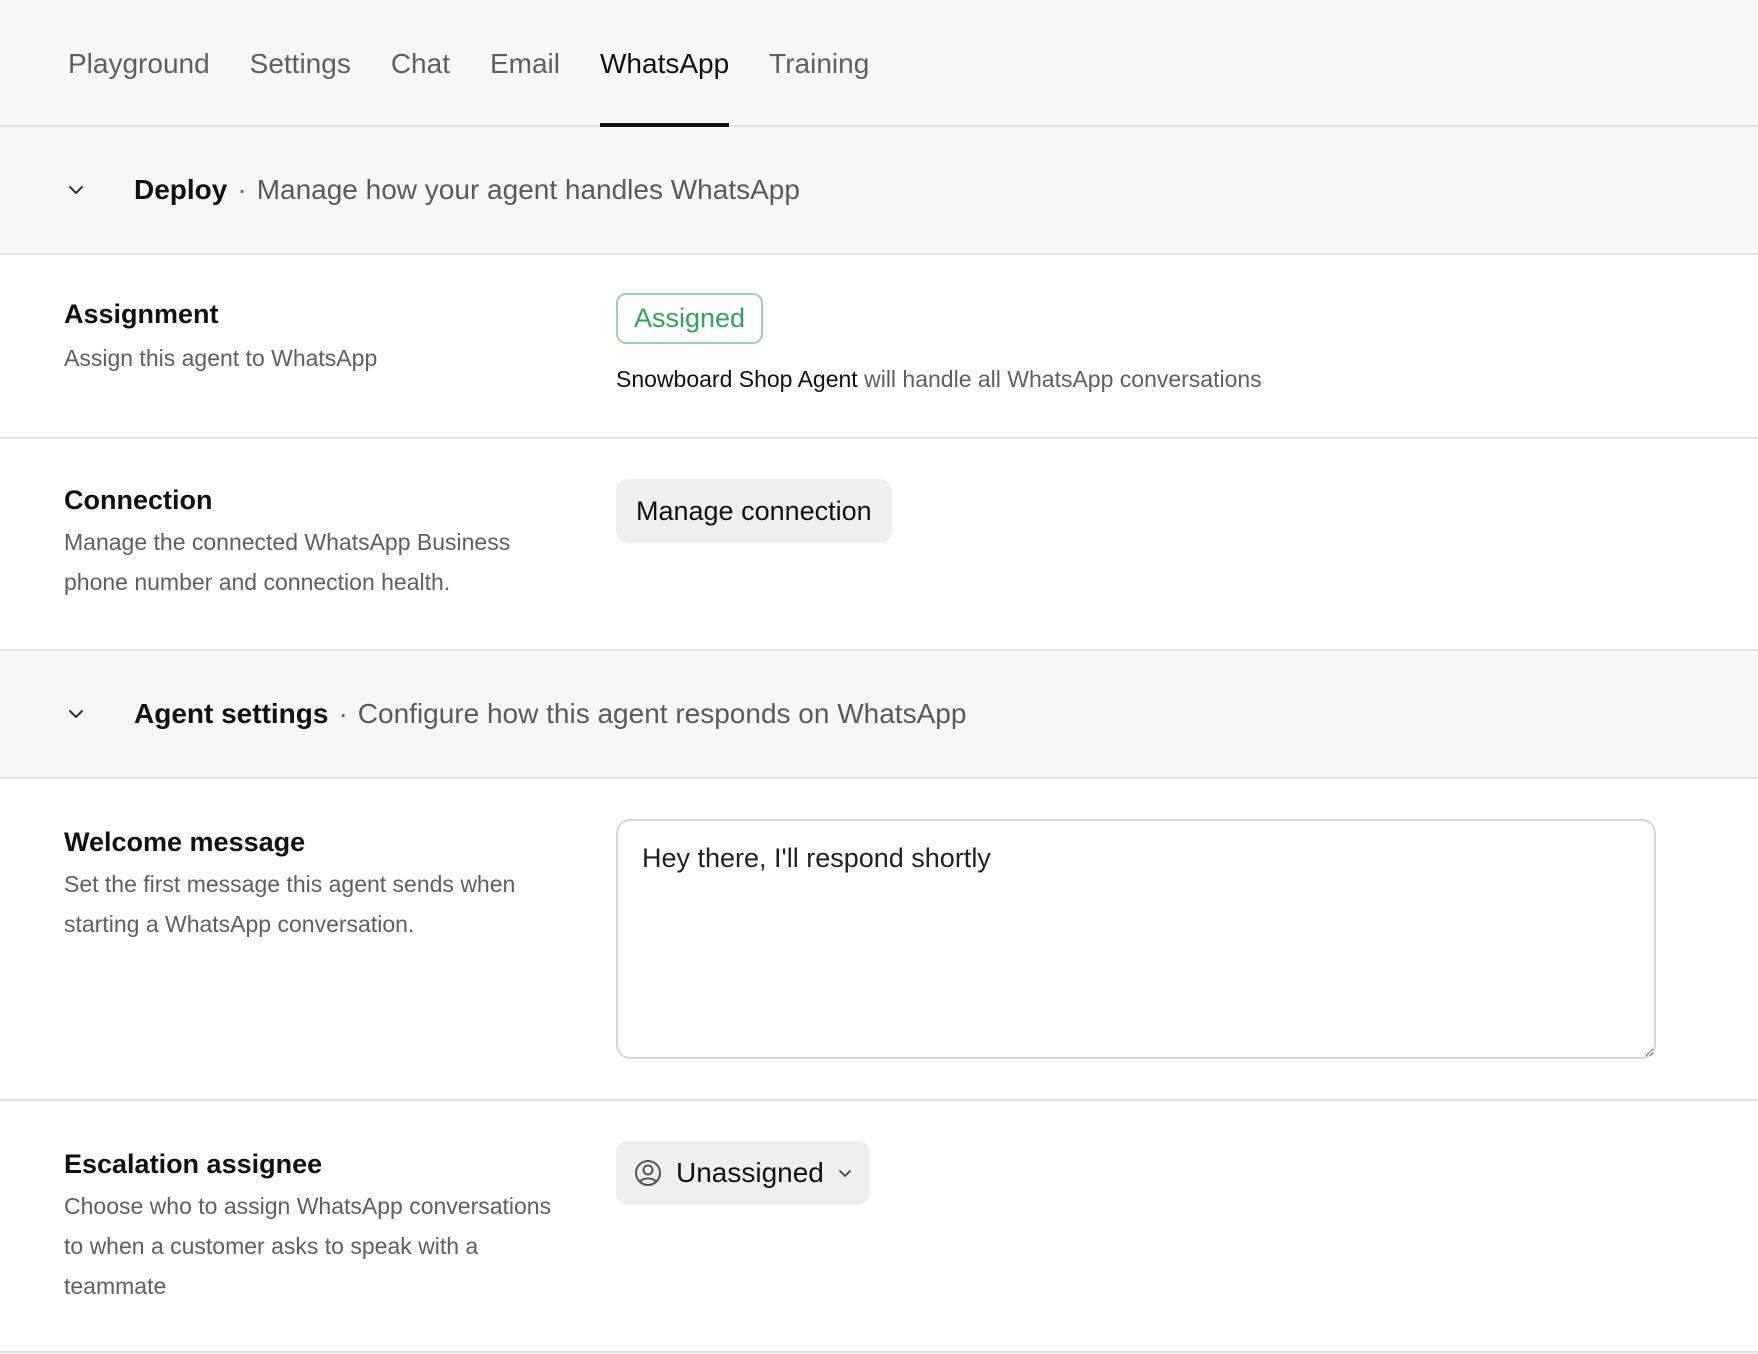  Describe the element at coordinates (1187, 1226) in the screenshot. I see `escalation-control: Unassigned` at that location.